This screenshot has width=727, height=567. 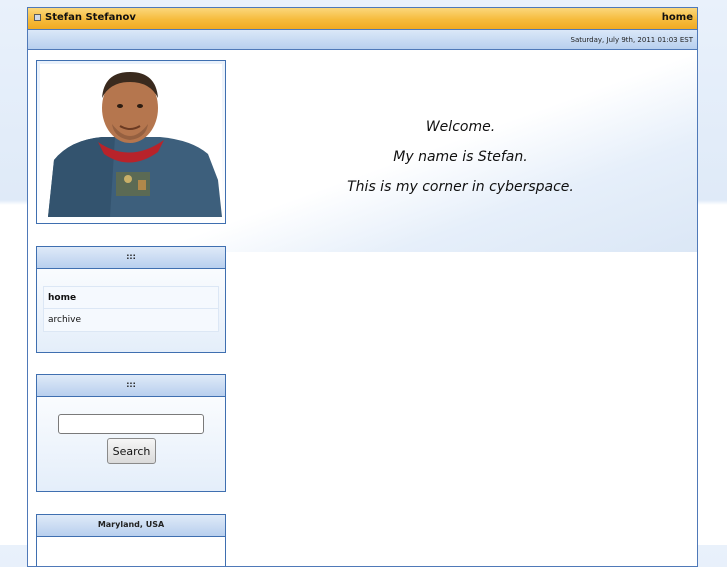 What do you see at coordinates (131, 540) in the screenshot?
I see `location-box: Maryland, USA` at bounding box center [131, 540].